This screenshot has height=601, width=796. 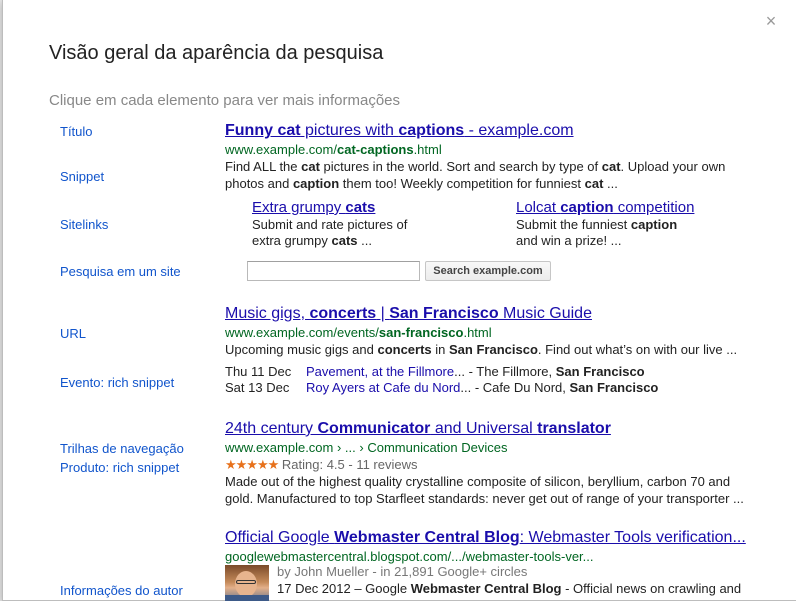 I want to click on label-site-search: Pesquisa em um site, so click(x=120, y=271).